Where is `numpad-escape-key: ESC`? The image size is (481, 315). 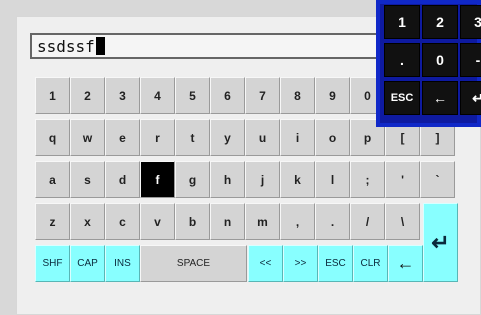 numpad-escape-key: ESC is located at coordinates (402, 98).